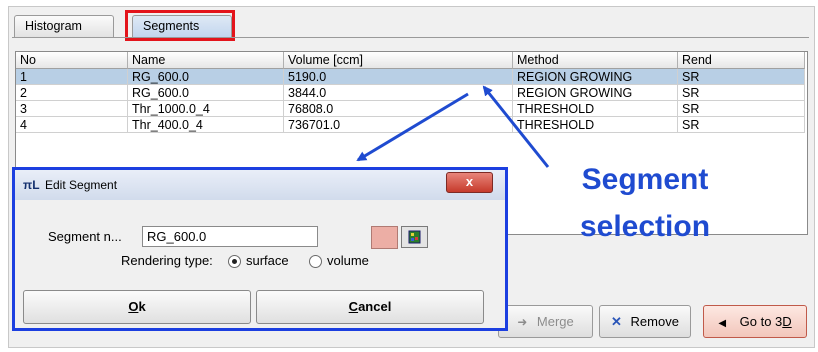 This screenshot has width=818, height=352. Describe the element at coordinates (398, 77) in the screenshot. I see `cell-volume: 5190.0` at that location.